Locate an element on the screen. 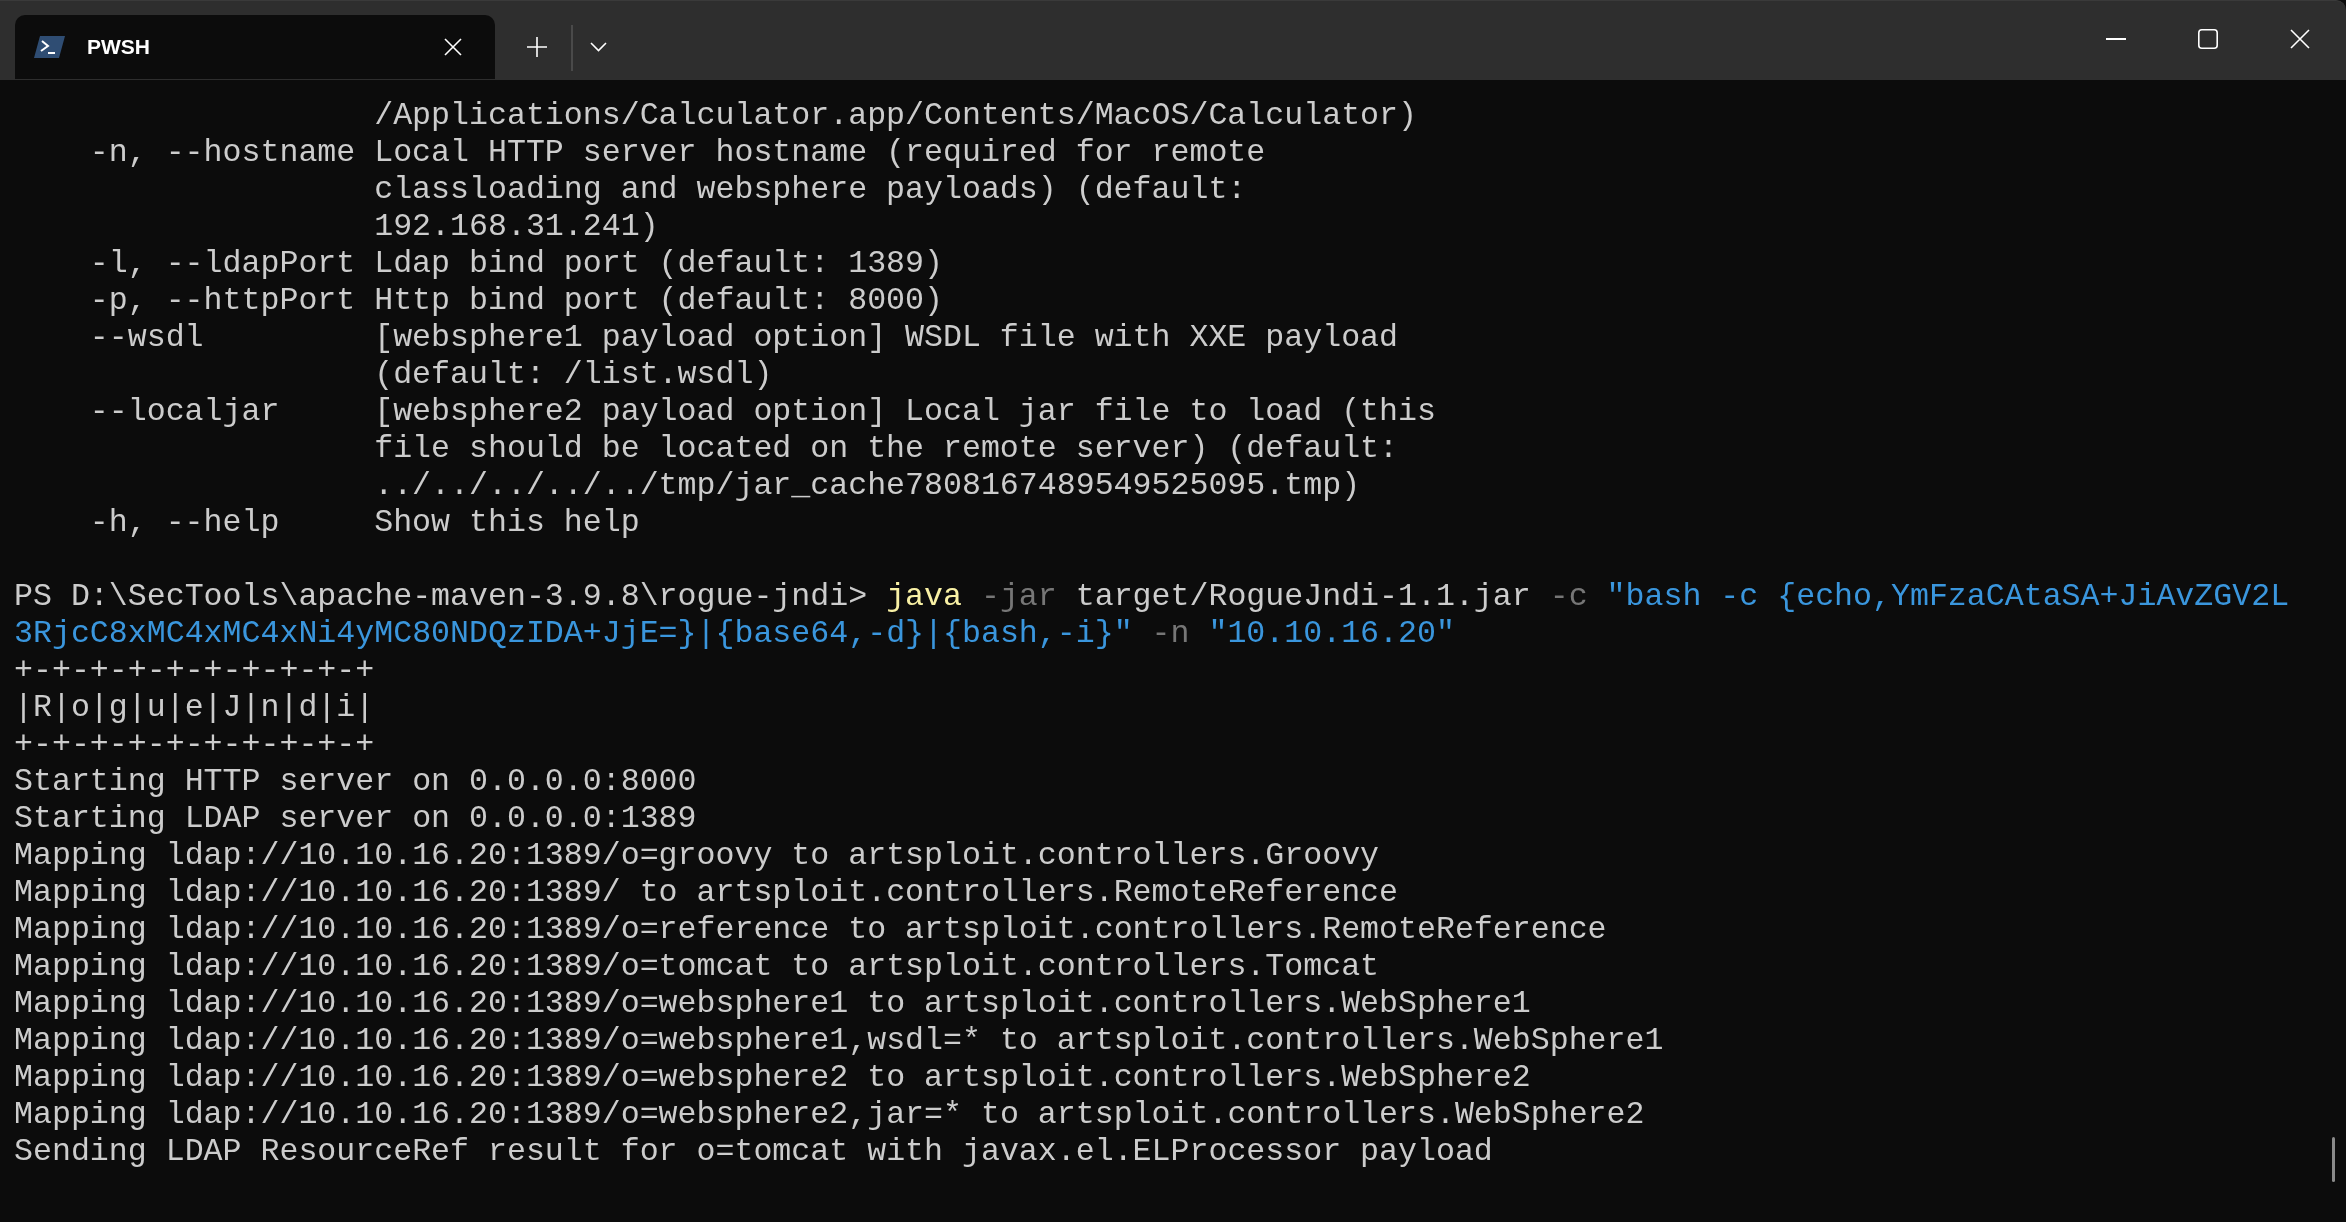  output-line: Mapping ldap://10.10.16.20:1389/o=websphere1,wsdl=* to artsploit.controllers.WebSphere1 is located at coordinates (839, 1040).